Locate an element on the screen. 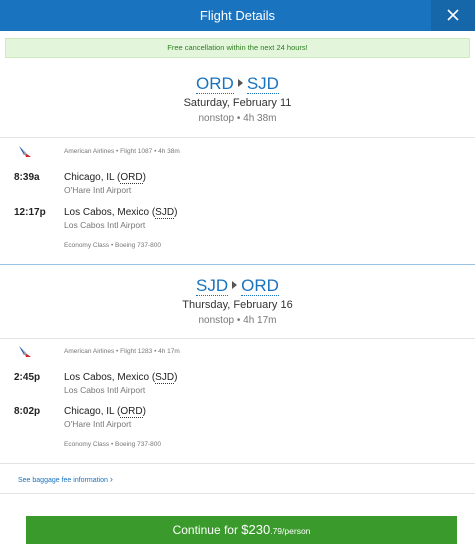  modal-header: Flight Details is located at coordinates (237, 15).